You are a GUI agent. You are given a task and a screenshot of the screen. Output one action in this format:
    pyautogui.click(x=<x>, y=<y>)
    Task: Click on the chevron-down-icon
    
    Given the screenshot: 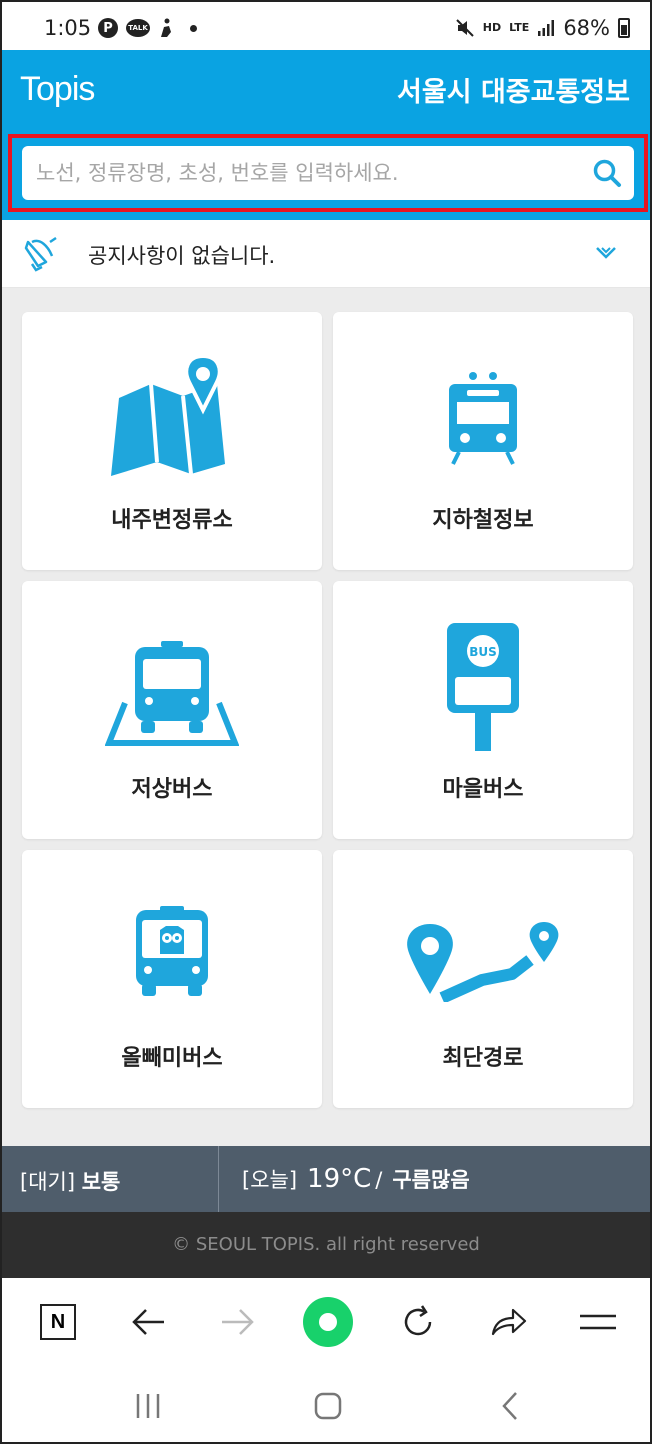 What is the action you would take?
    pyautogui.click(x=606, y=253)
    